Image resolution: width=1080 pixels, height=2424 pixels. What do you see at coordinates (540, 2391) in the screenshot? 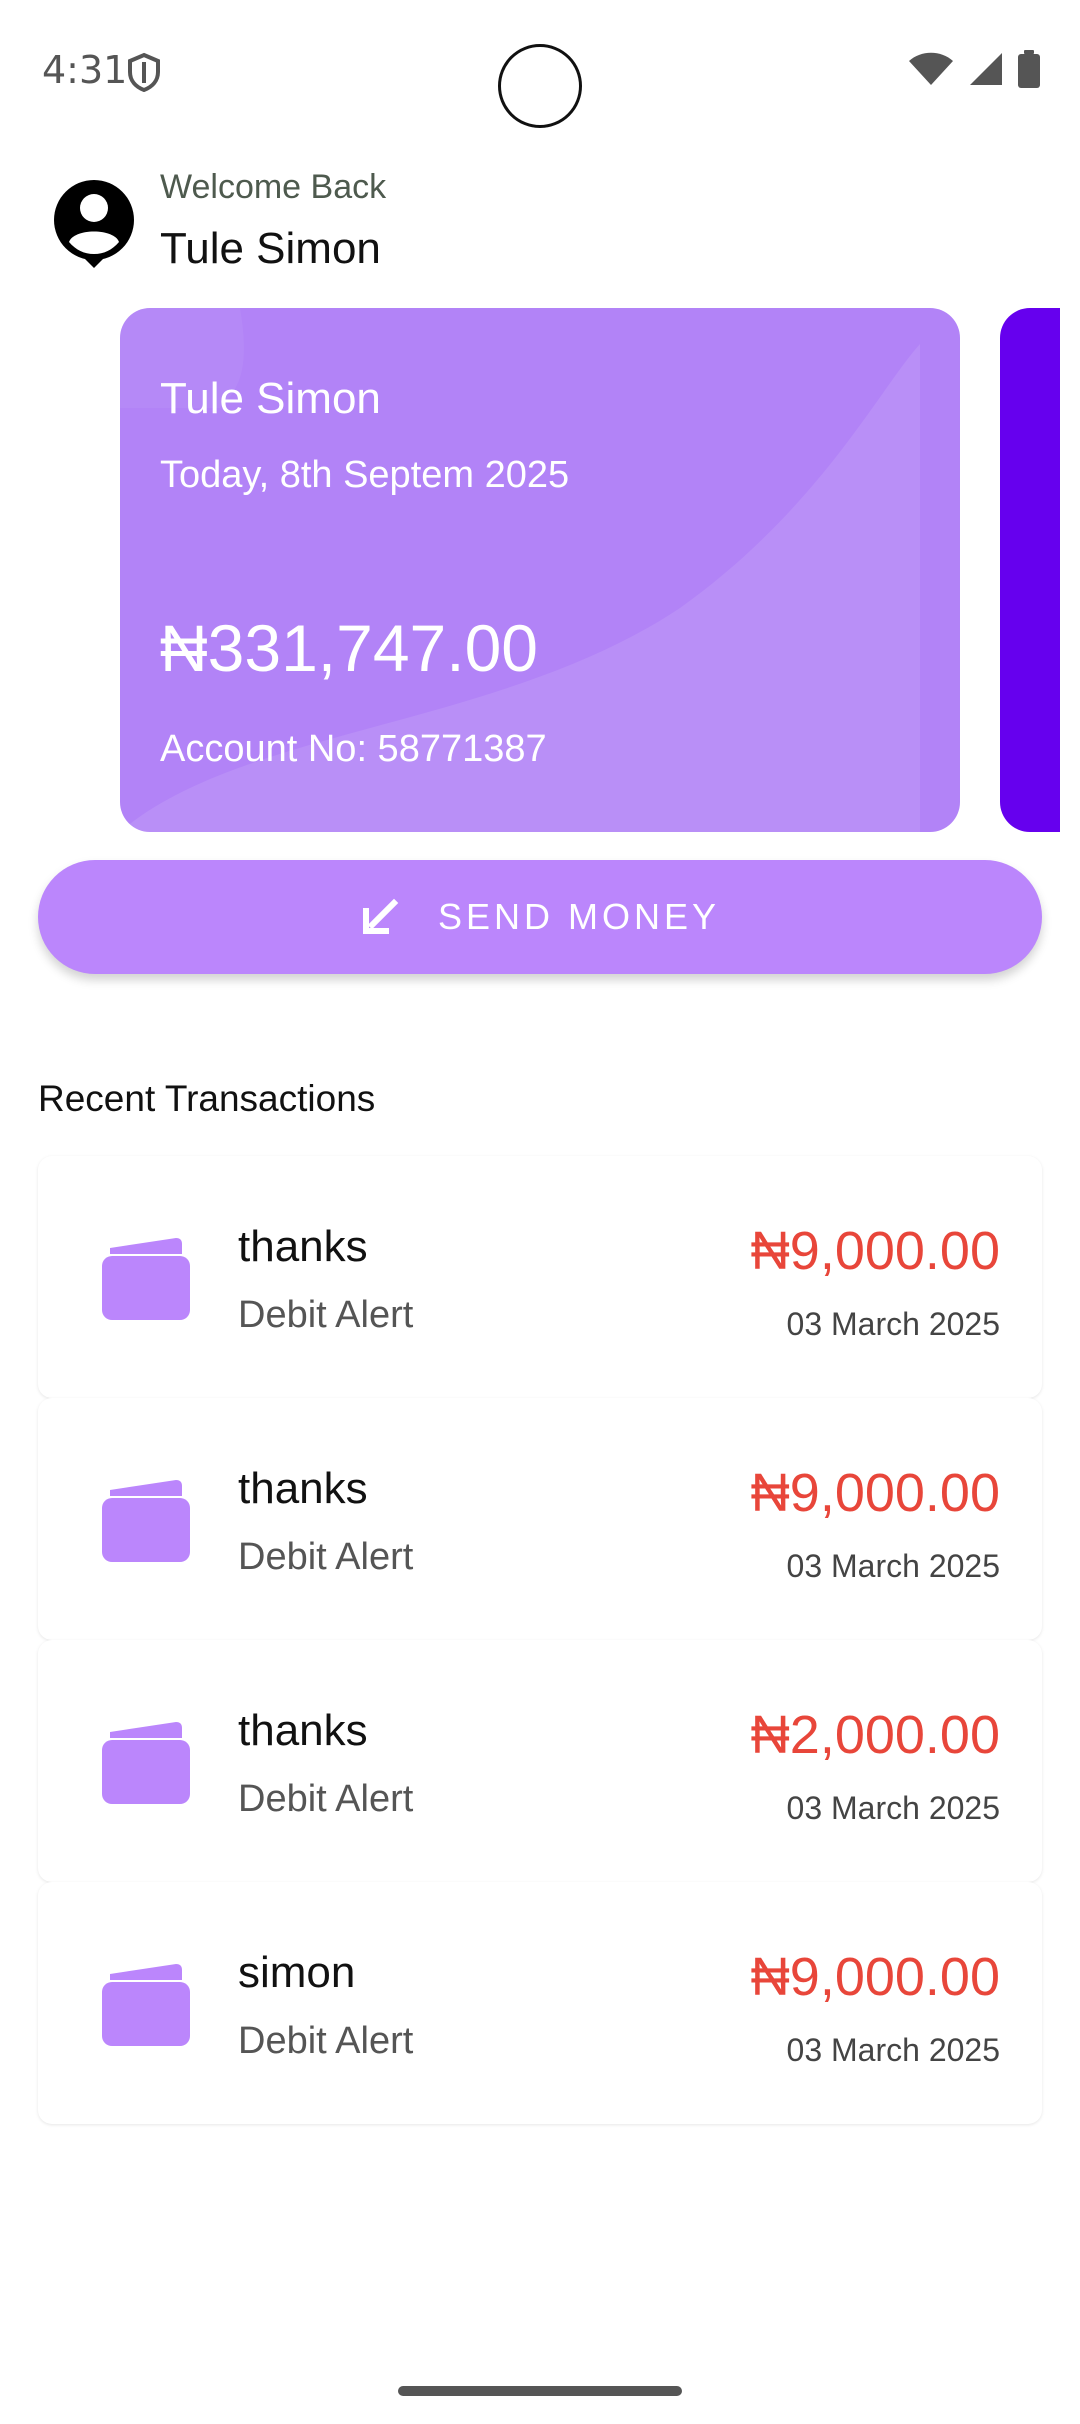
I see `home-indicator` at bounding box center [540, 2391].